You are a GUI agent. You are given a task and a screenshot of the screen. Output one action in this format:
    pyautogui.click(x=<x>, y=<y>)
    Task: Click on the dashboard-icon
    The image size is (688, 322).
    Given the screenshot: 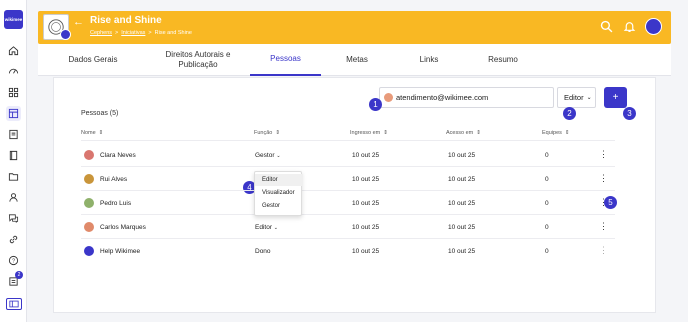 What is the action you would take?
    pyautogui.click(x=13, y=71)
    